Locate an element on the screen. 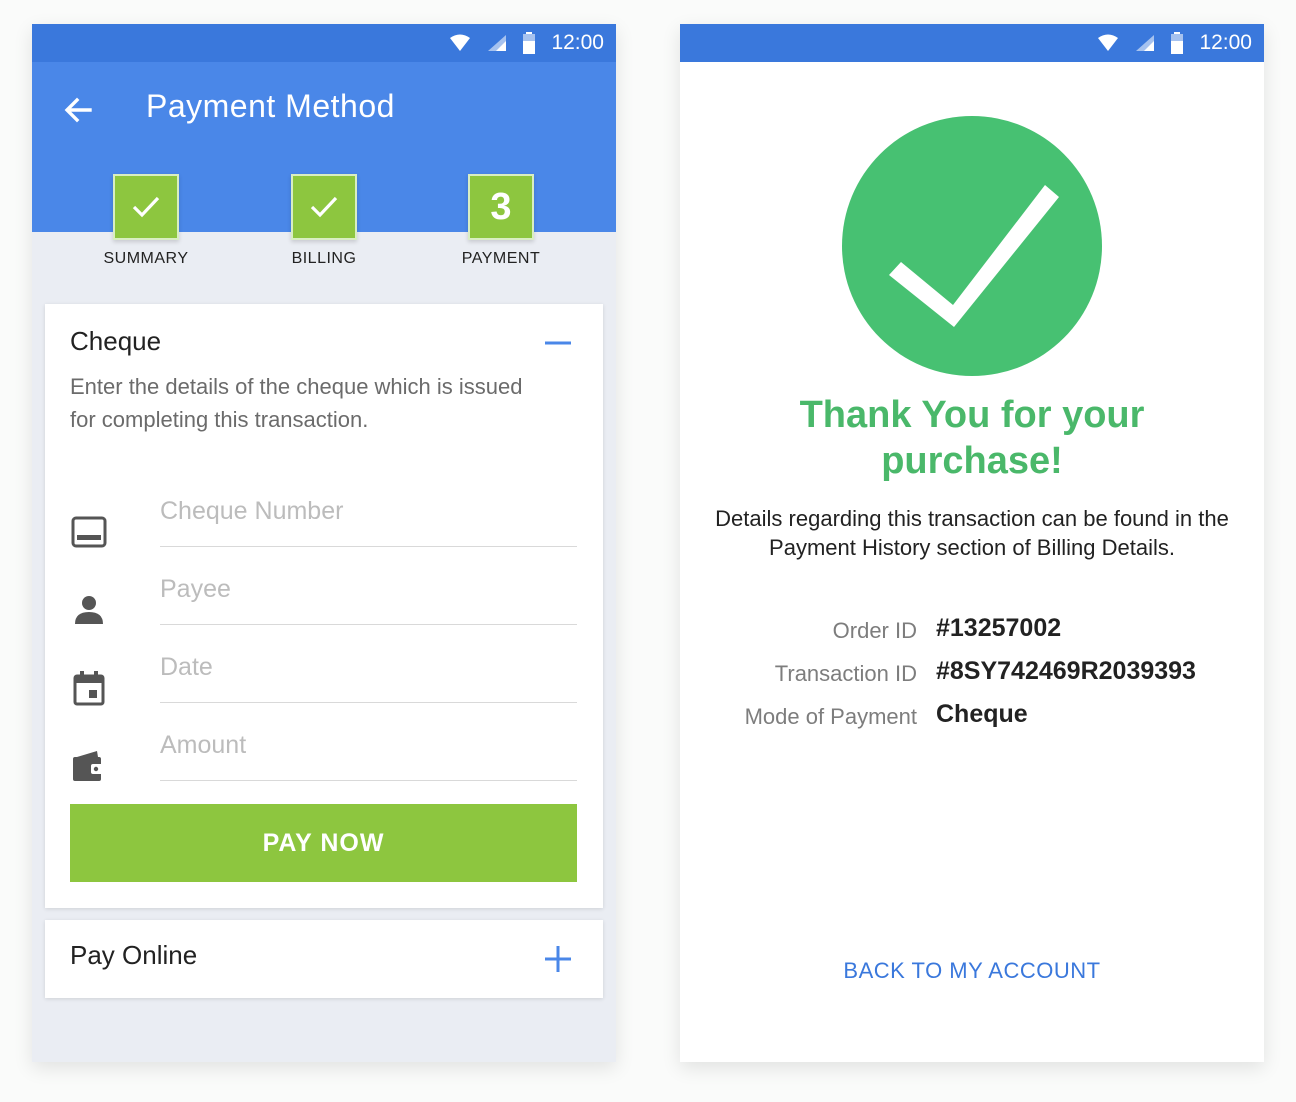 This screenshot has width=1296, height=1102. step-summary: SUMMARY is located at coordinates (146, 229).